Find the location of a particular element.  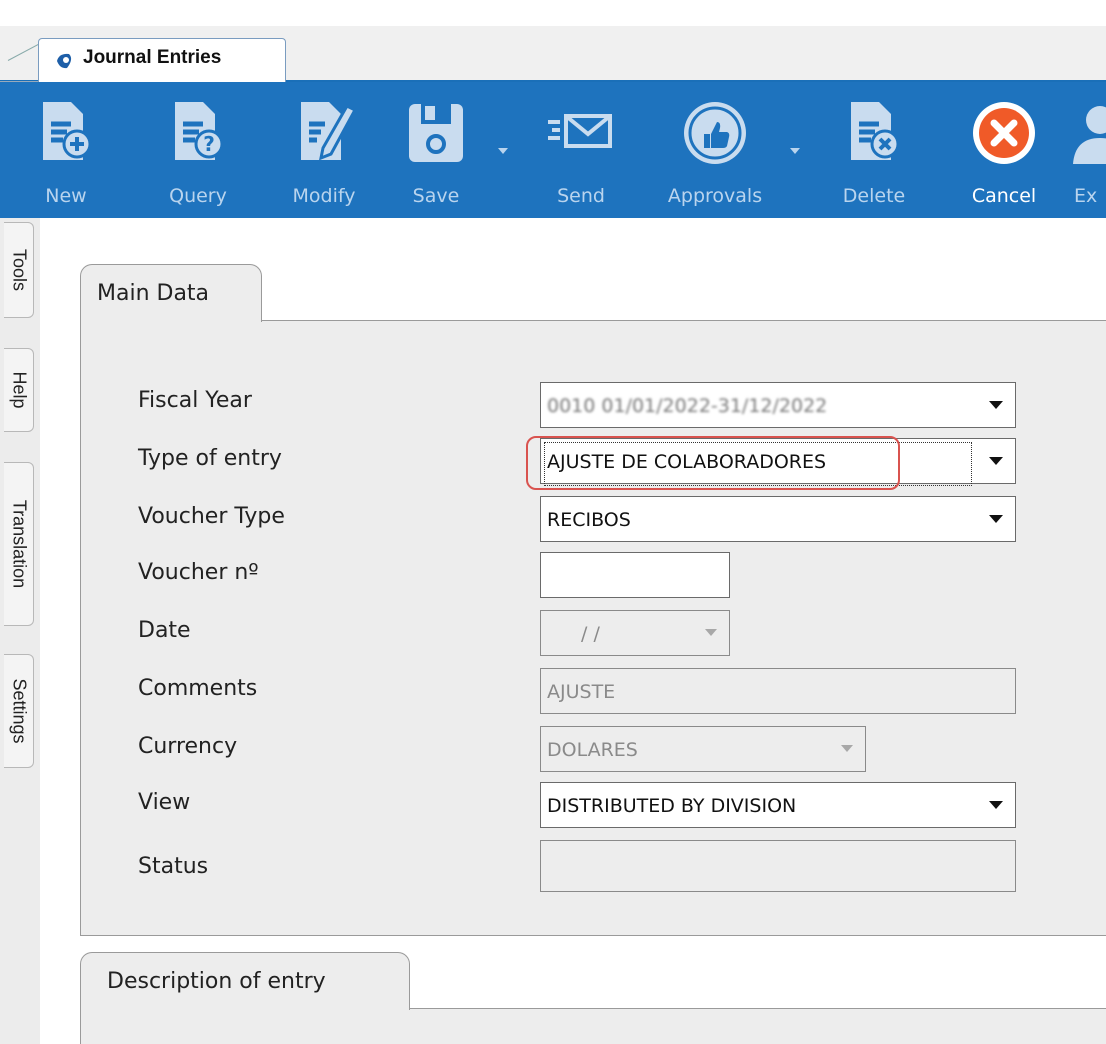

save-label: Save is located at coordinates (436, 196).